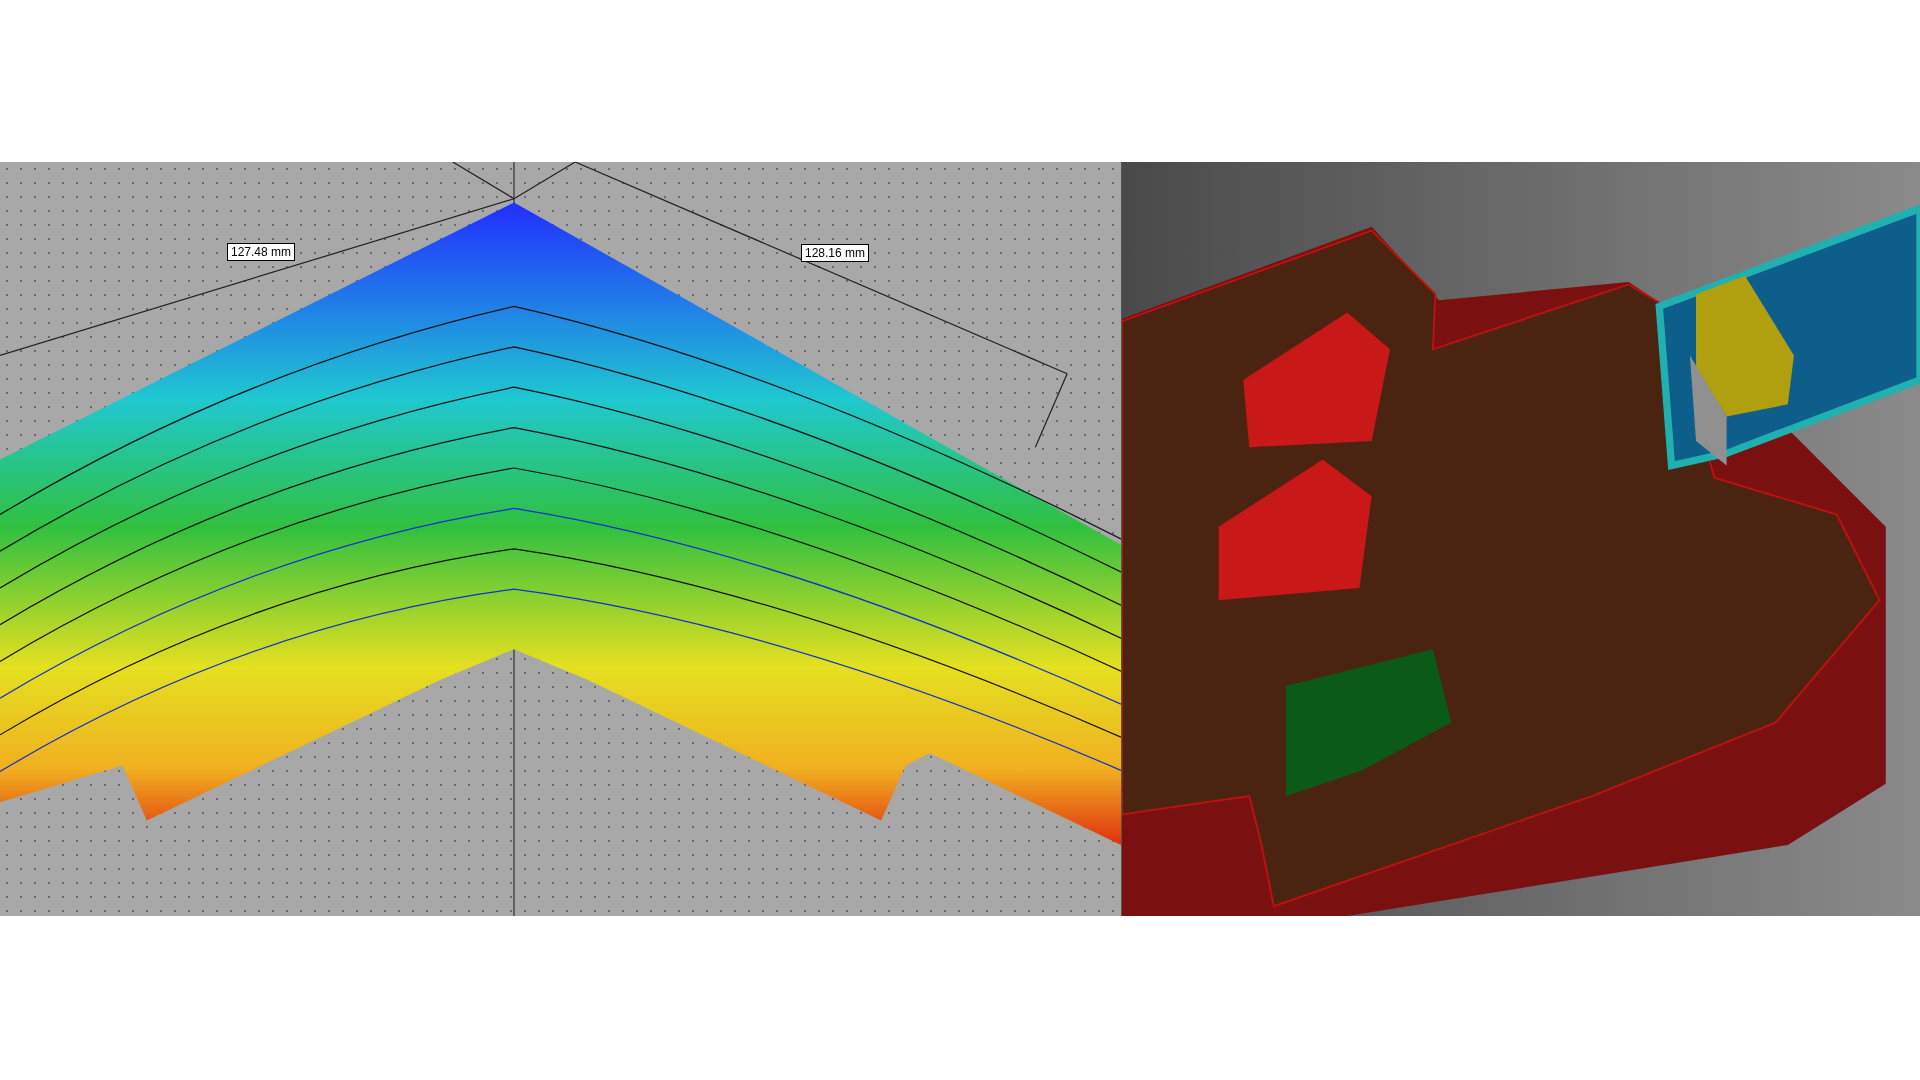 This screenshot has height=1080, width=1920. What do you see at coordinates (835, 253) in the screenshot?
I see `dimension-label: 128.16 mm` at bounding box center [835, 253].